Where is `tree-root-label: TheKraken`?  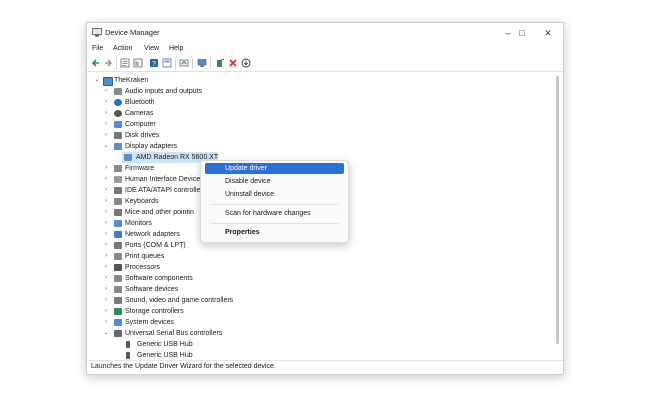
tree-root-label: TheKraken is located at coordinates (131, 80).